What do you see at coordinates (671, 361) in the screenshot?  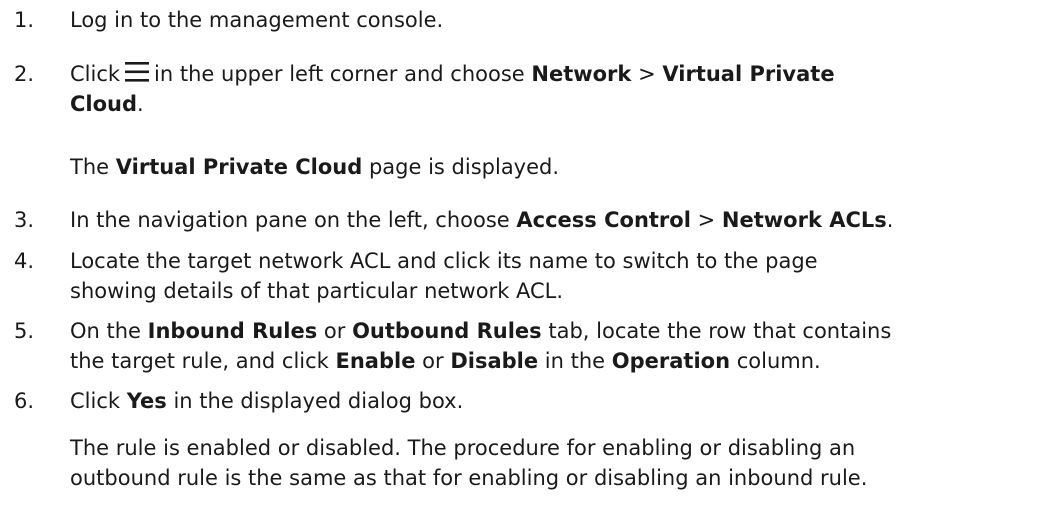 I see `ui-term-operation: Operation` at bounding box center [671, 361].